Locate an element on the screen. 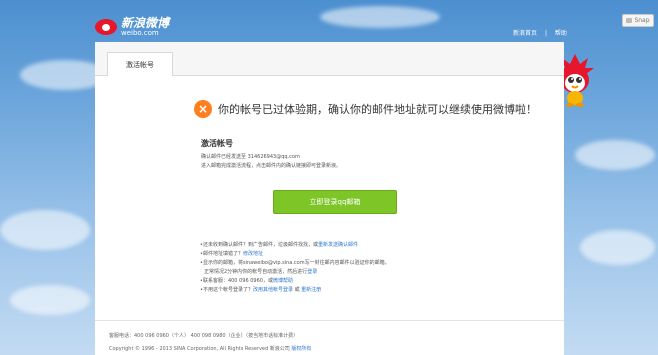 The image size is (658, 355). copyright-link: 版权所有 is located at coordinates (301, 349).